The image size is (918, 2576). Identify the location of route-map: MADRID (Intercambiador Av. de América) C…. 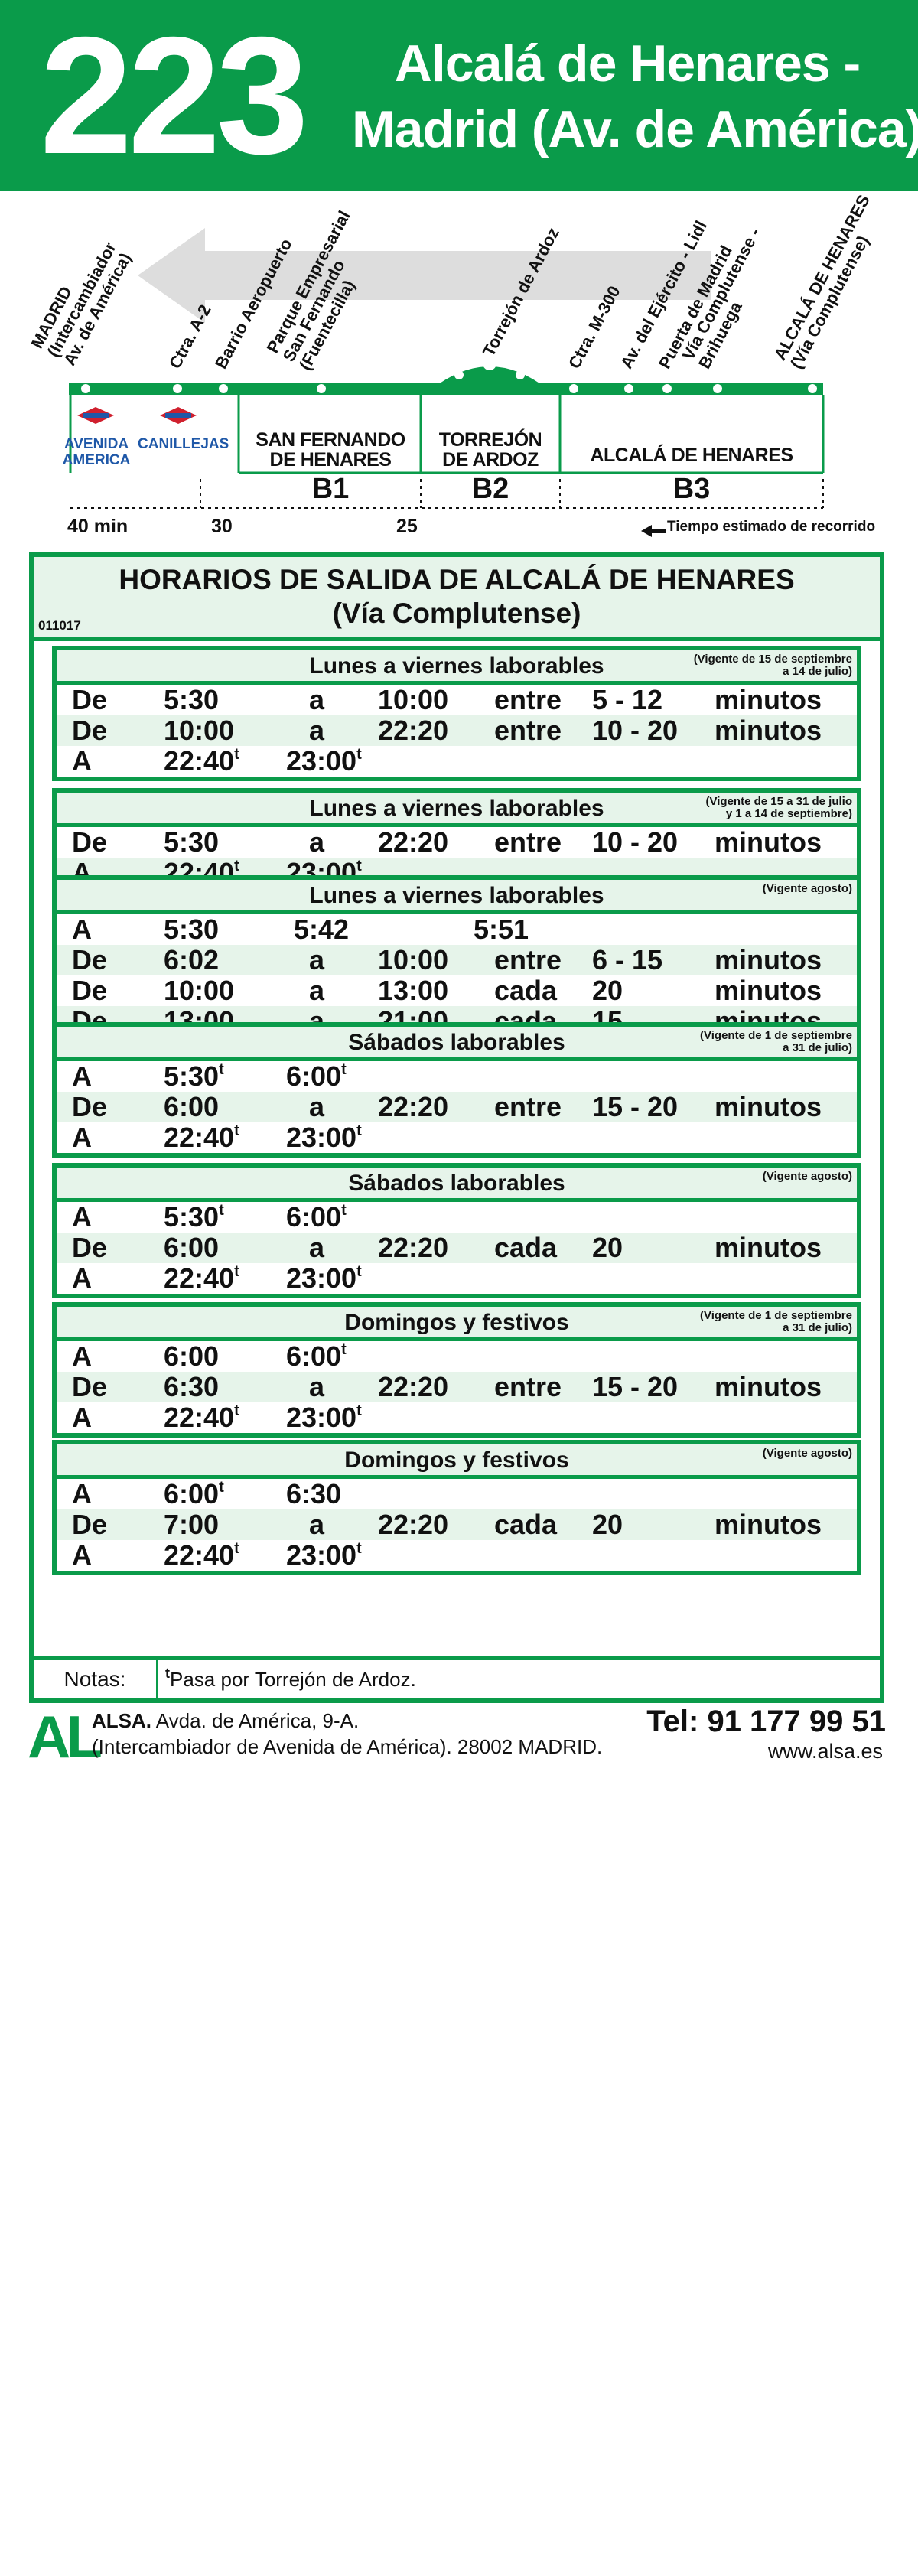
(459, 371).